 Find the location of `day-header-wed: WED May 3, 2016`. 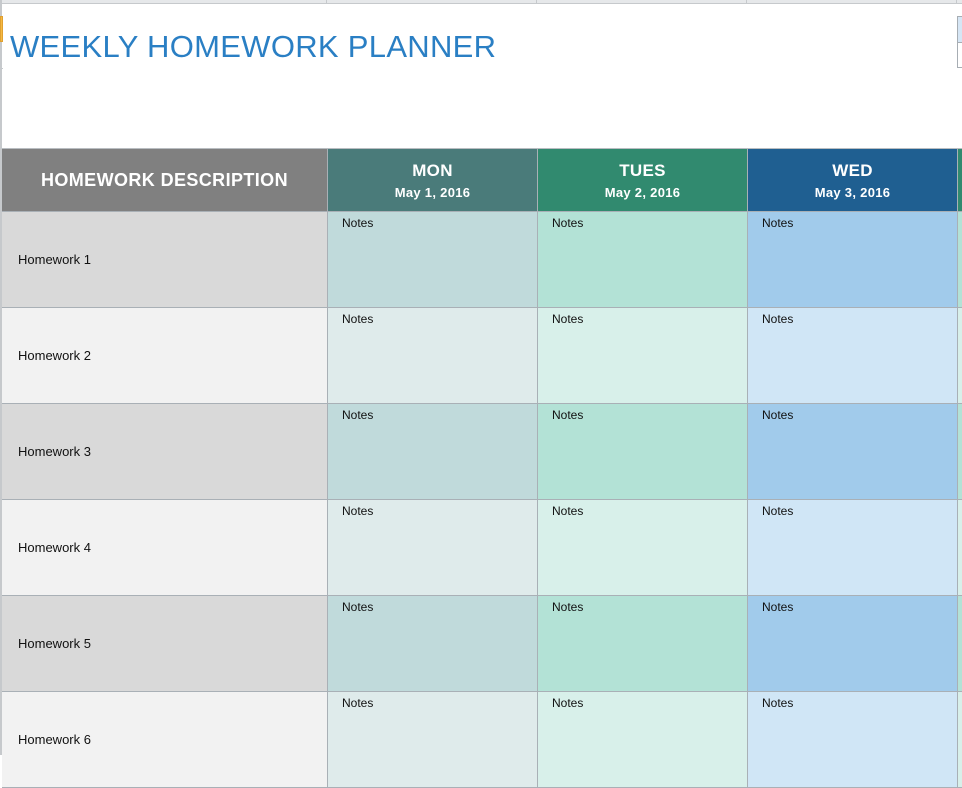

day-header-wed: WED May 3, 2016 is located at coordinates (853, 180).